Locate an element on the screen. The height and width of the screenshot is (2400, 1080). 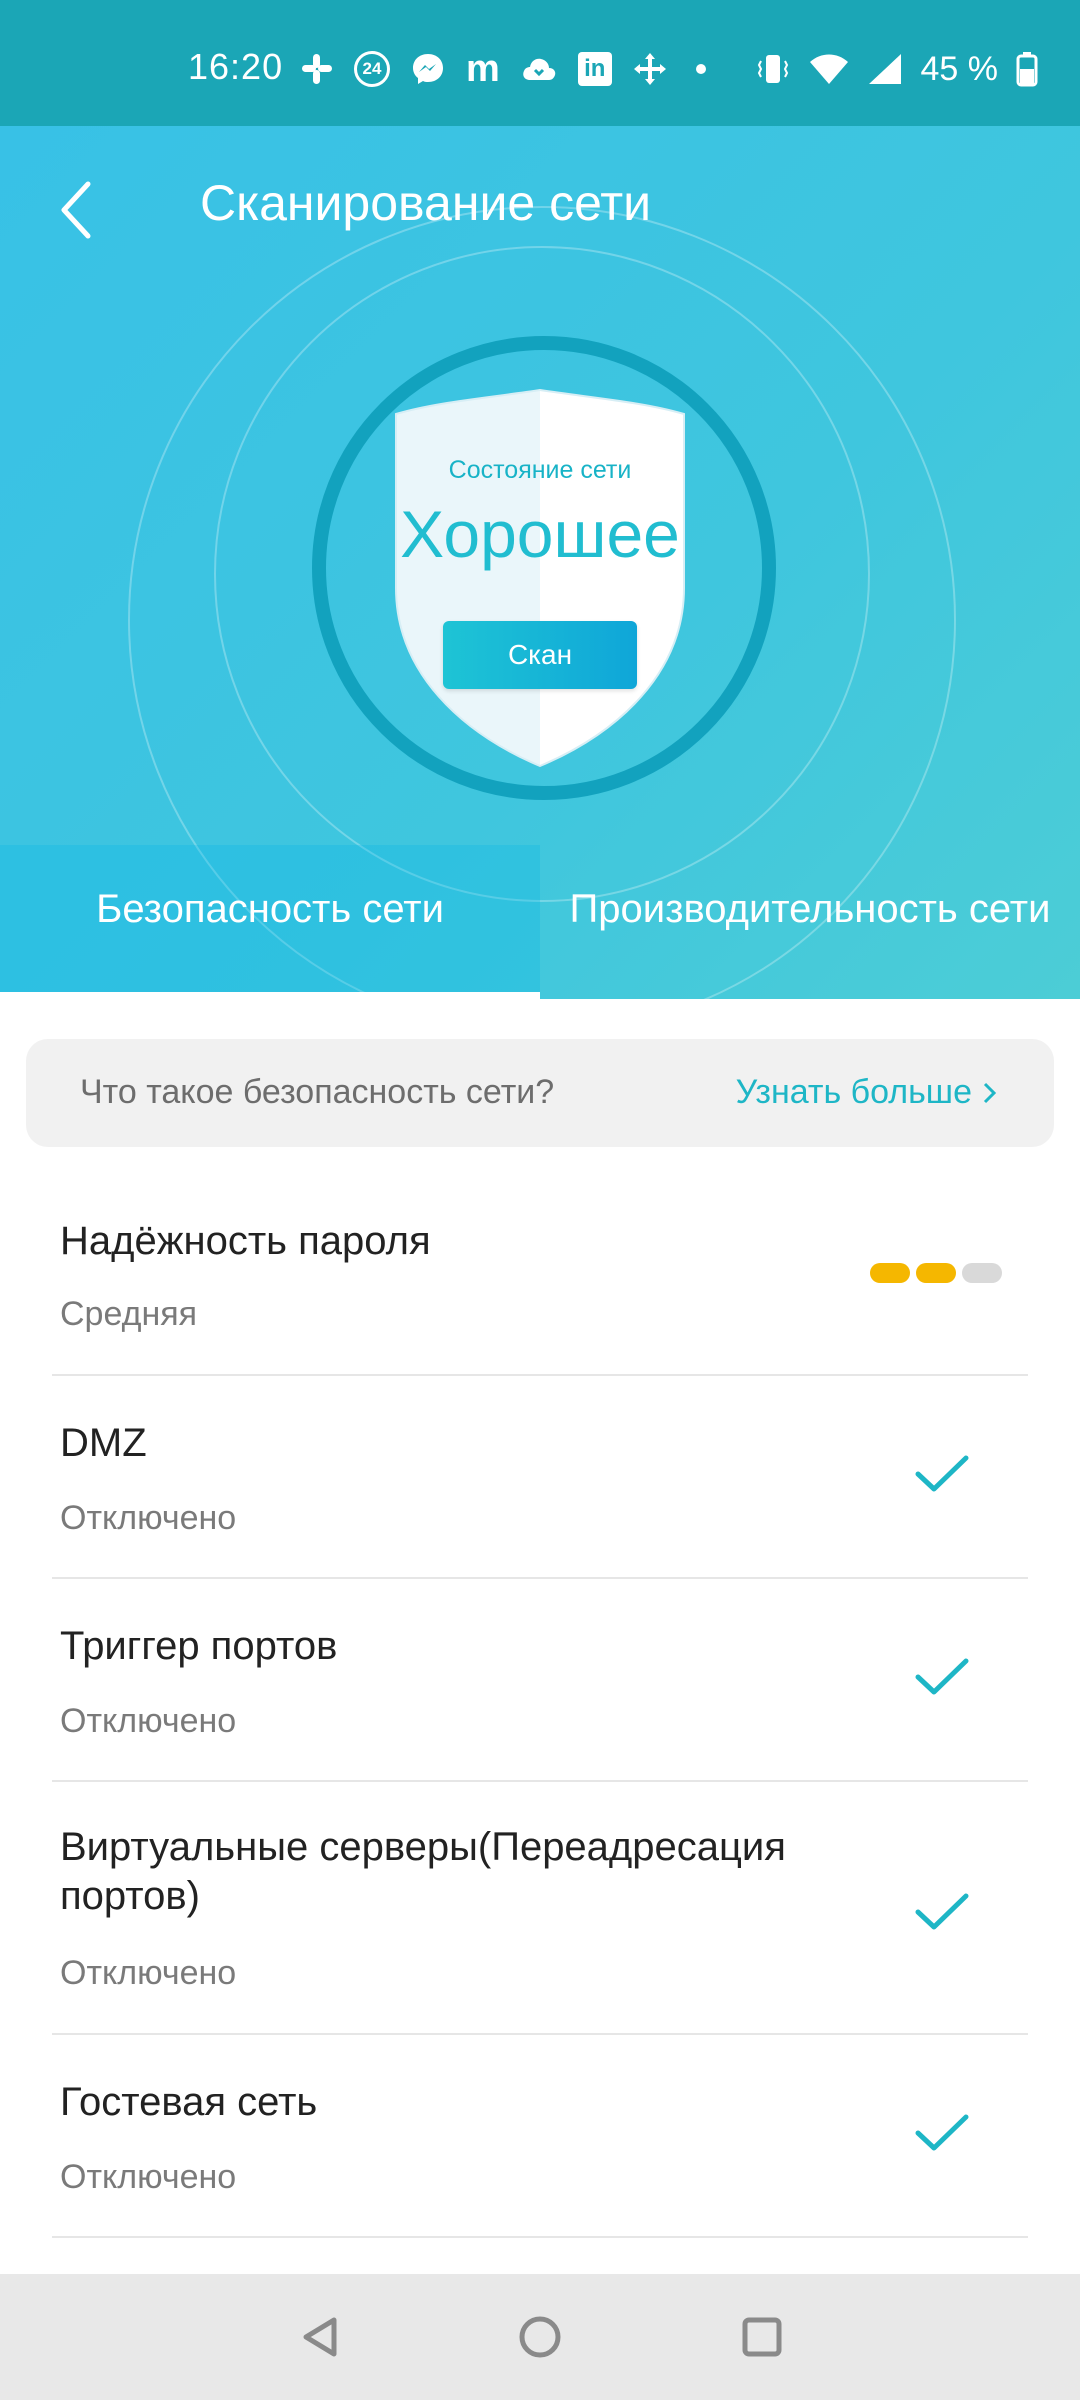
nav-home-button is located at coordinates (540, 2337).